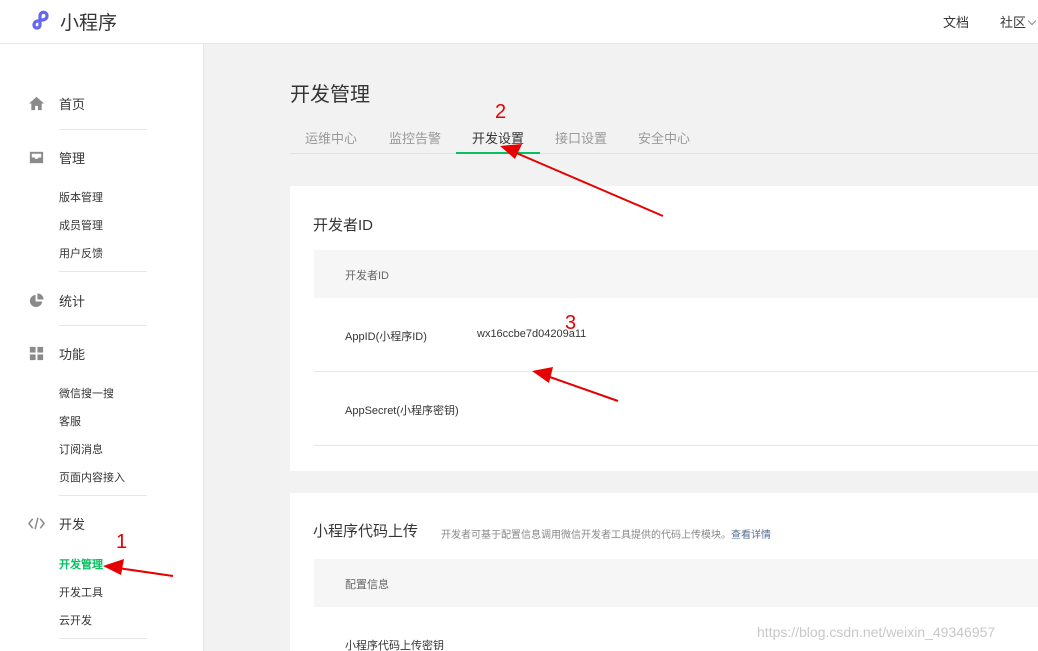 This screenshot has height=651, width=1038. I want to click on sidebar-item-members: 成员管理, so click(81, 225).